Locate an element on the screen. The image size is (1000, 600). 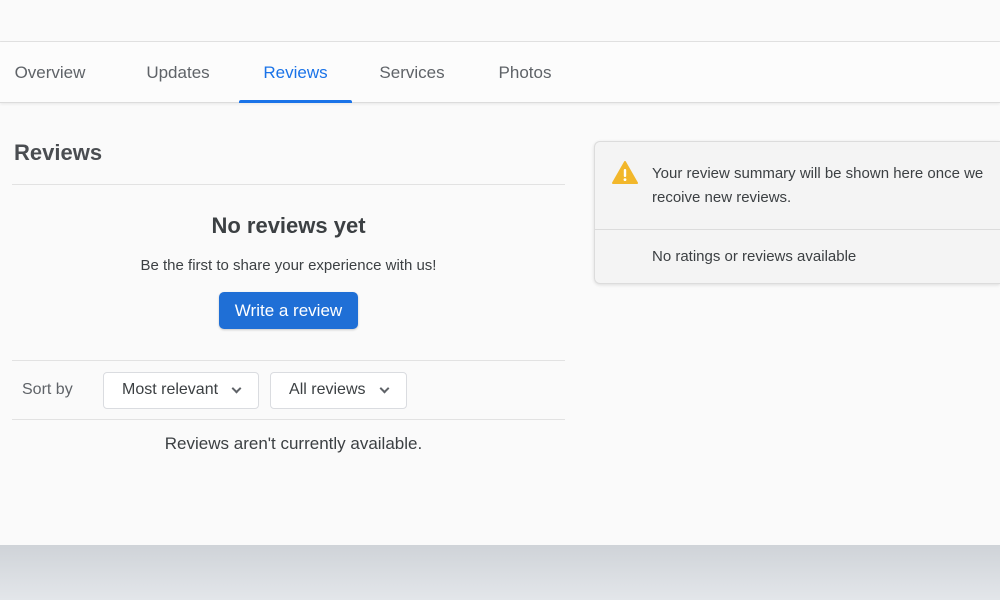
sort-dropdown-value: Most relevant is located at coordinates (170, 389).